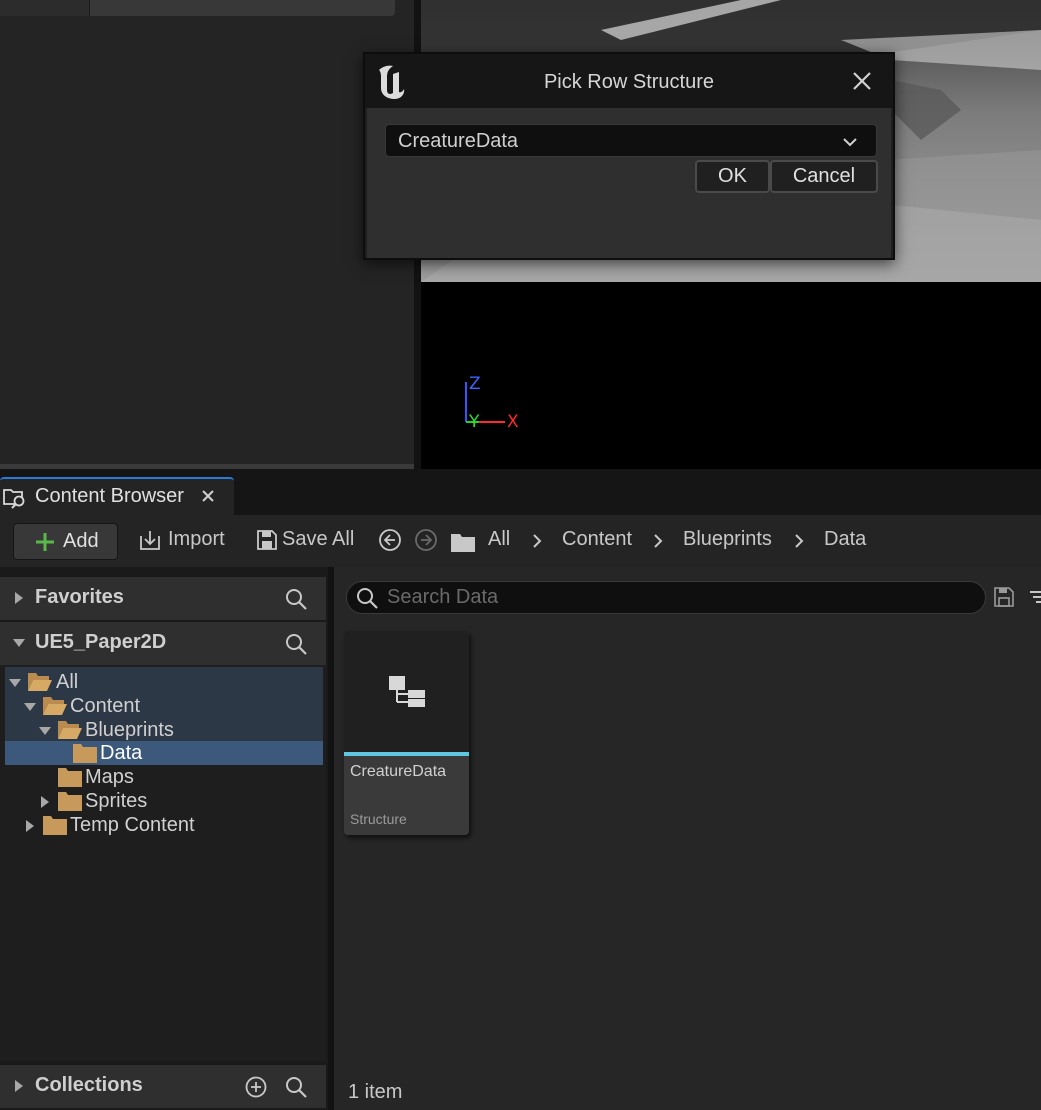 The image size is (1041, 1110). I want to click on asset-tile: CreatureData Structure, so click(406, 733).